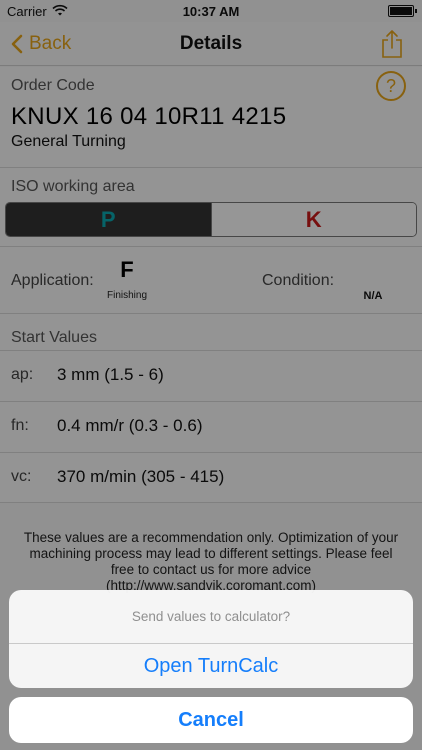 Image resolution: width=422 pixels, height=750 pixels. What do you see at coordinates (211, 666) in the screenshot?
I see `open-turncalc-button: Open TurnCalc` at bounding box center [211, 666].